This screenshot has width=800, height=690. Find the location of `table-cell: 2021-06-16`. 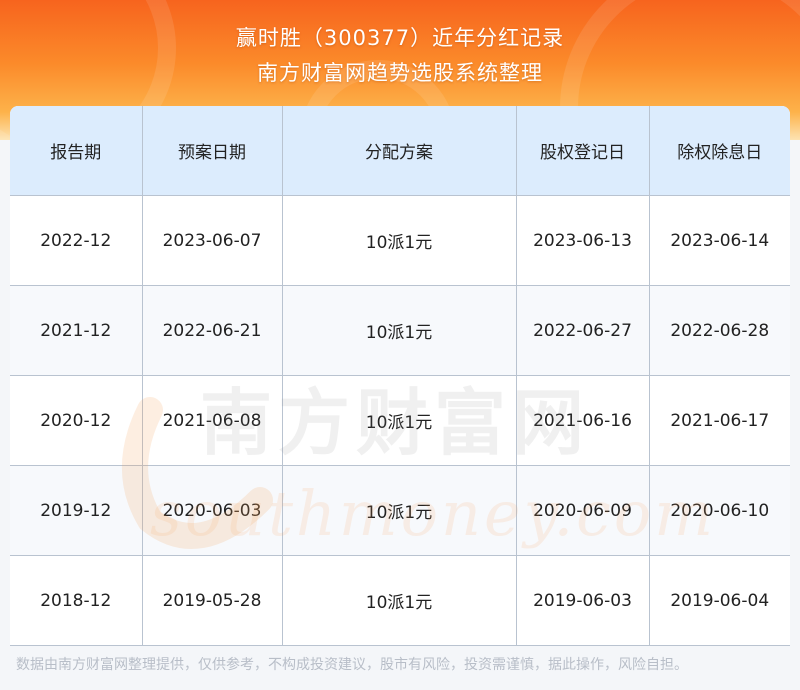

table-cell: 2021-06-16 is located at coordinates (582, 420).